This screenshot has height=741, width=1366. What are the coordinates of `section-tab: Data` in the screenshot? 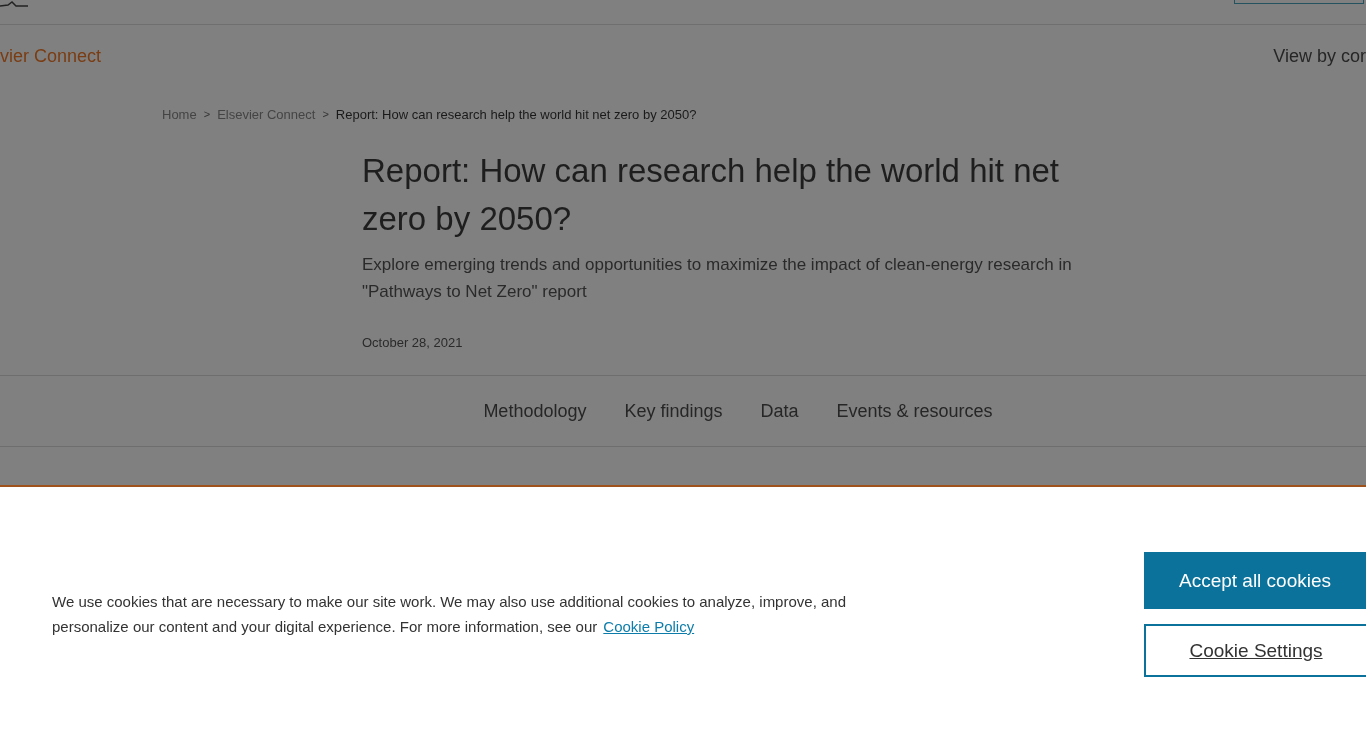 It's located at (779, 411).